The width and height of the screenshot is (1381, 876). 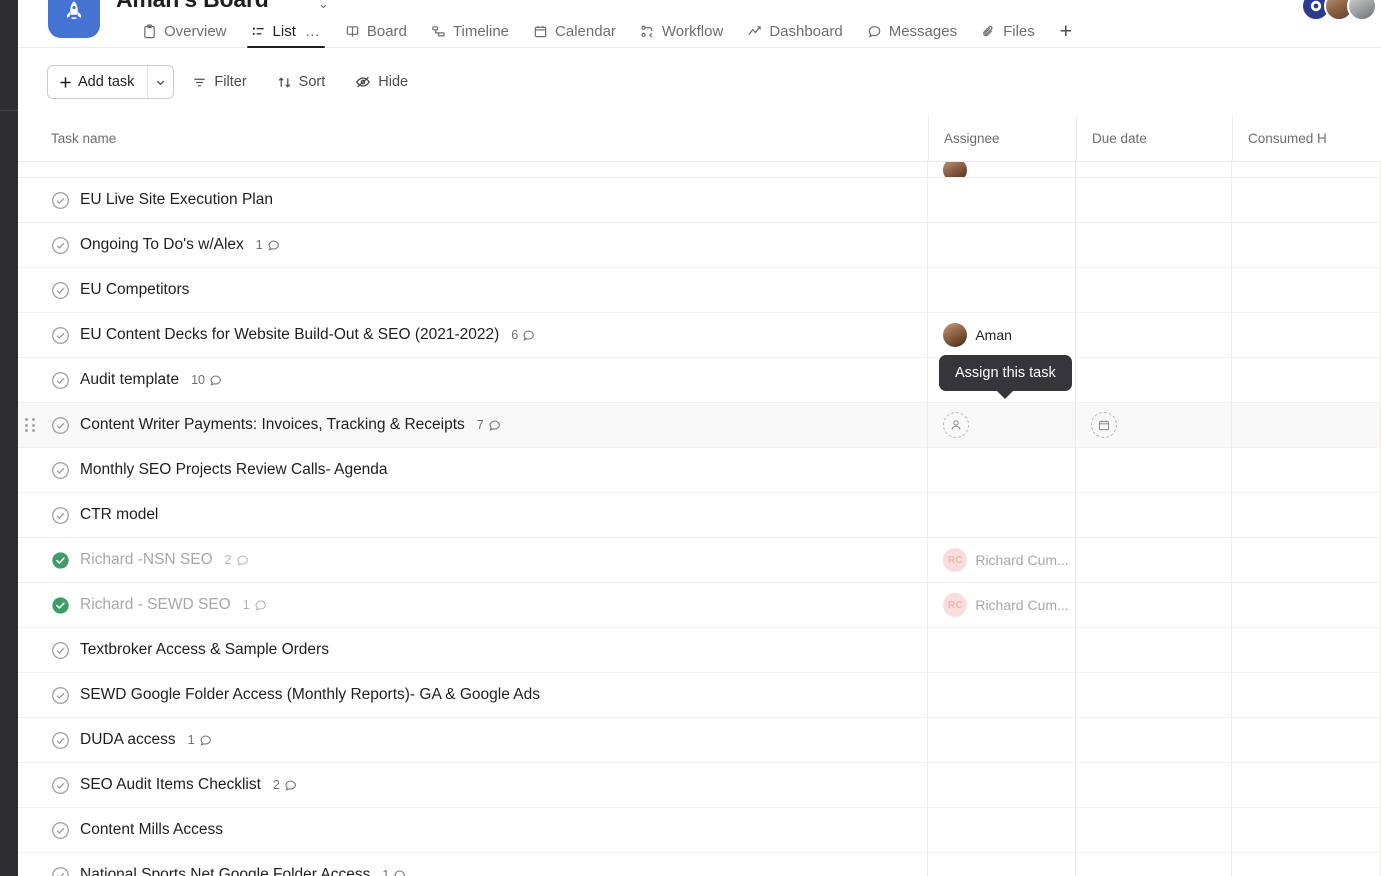 What do you see at coordinates (472, 169) in the screenshot?
I see `cell-task-name` at bounding box center [472, 169].